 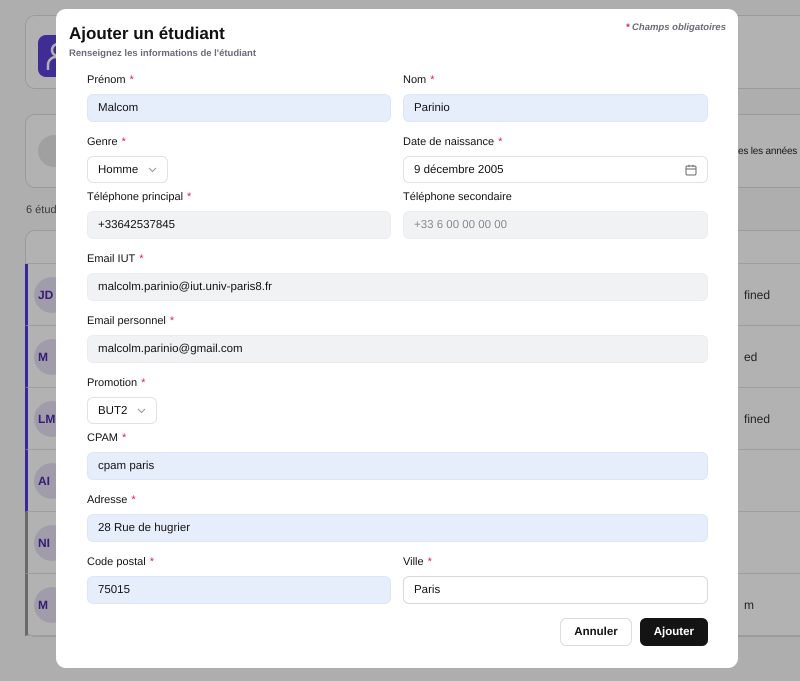 I want to click on field-label: Date de naissance *, so click(x=453, y=142).